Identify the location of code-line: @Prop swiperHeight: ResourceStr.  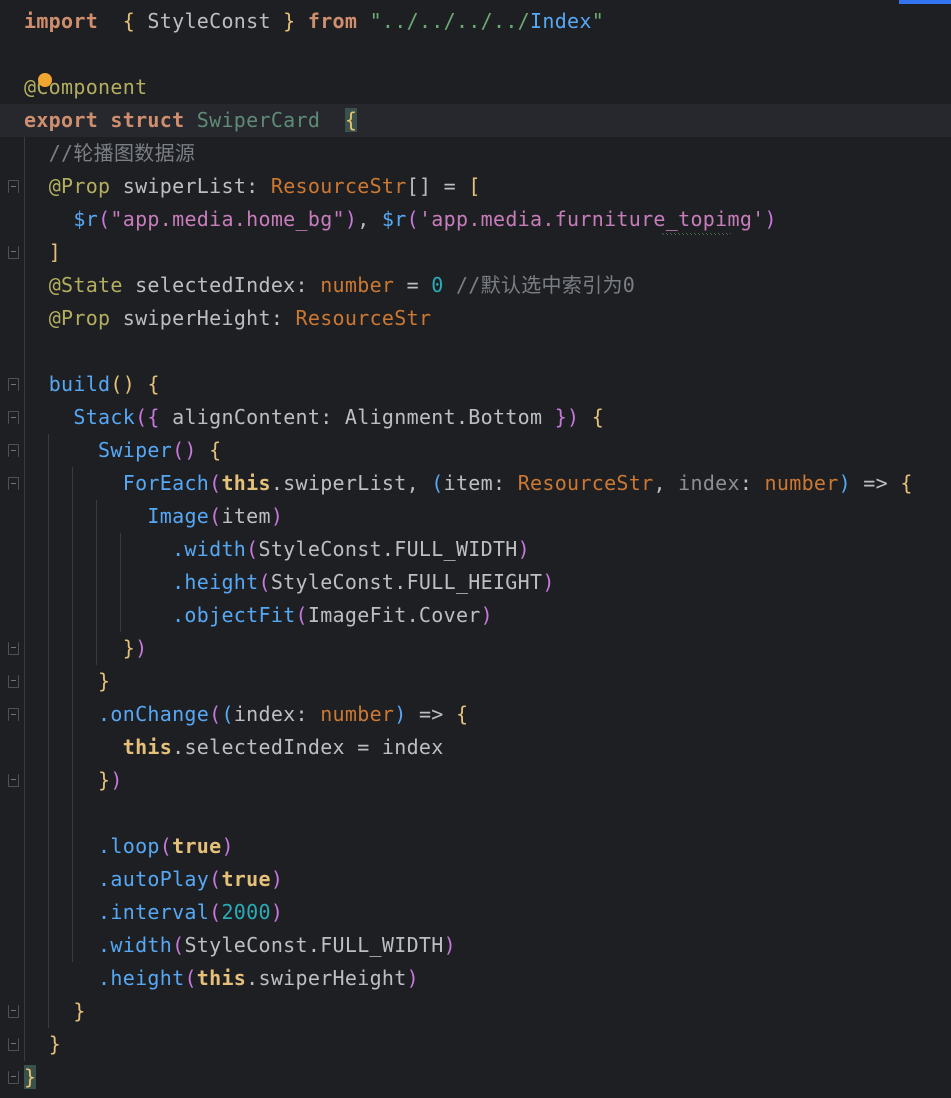
(227, 318).